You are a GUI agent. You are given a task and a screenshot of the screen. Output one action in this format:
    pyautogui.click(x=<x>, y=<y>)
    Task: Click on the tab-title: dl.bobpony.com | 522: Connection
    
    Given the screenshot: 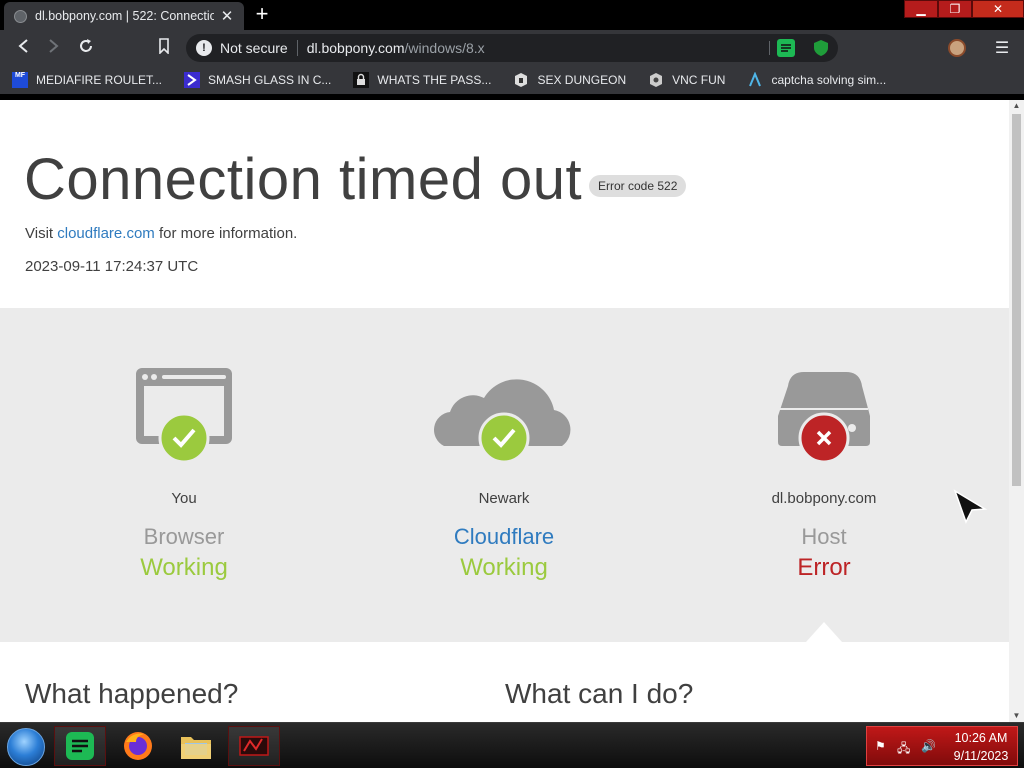 What is the action you would take?
    pyautogui.click(x=124, y=16)
    